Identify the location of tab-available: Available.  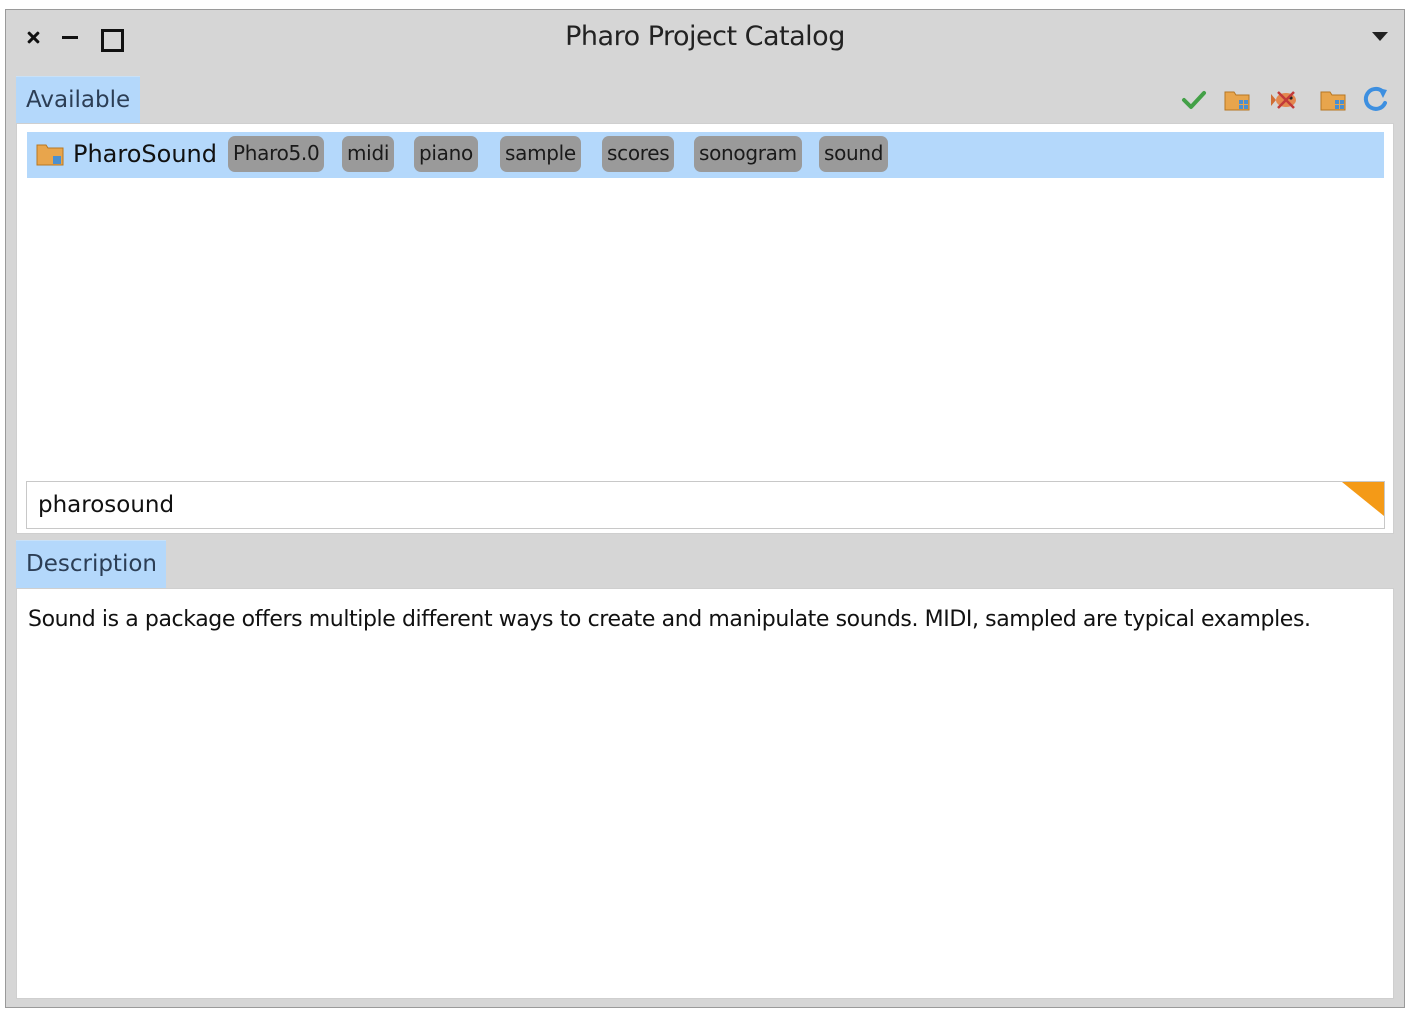
(78, 100).